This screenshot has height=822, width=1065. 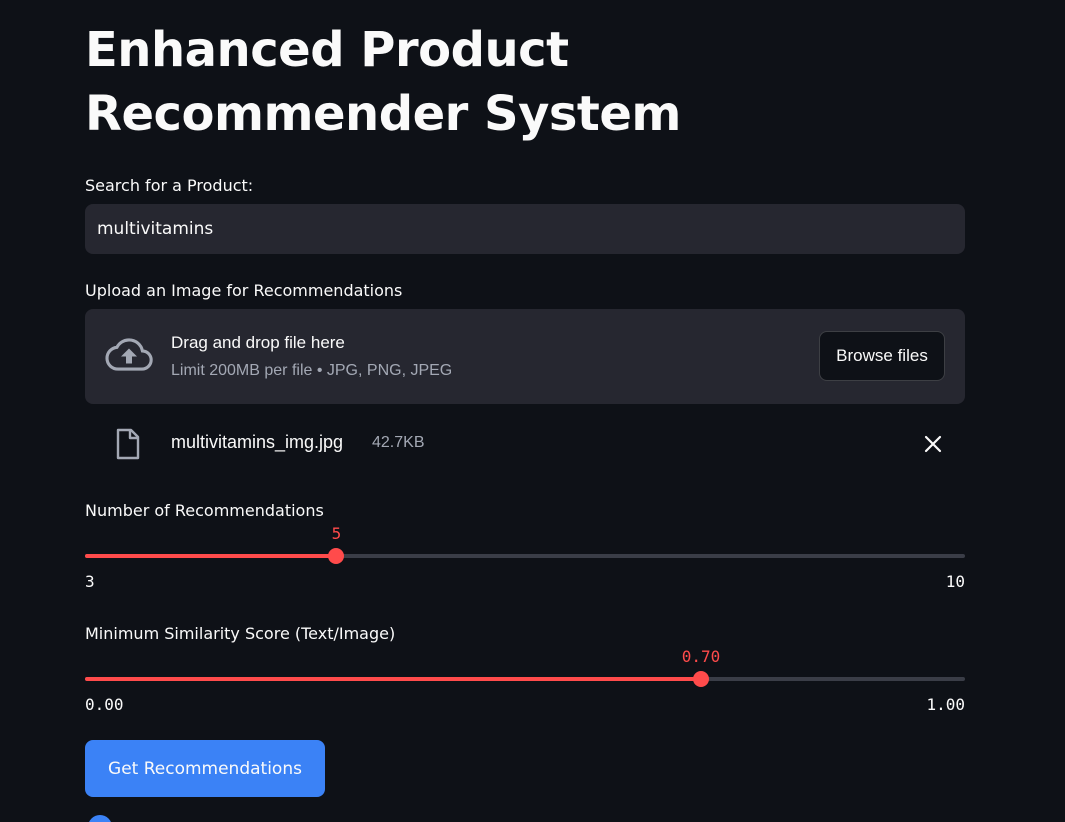 I want to click on dropzone-subtitle: Limit 200MB per file • JPG, PNG, JPEG, so click(x=312, y=370).